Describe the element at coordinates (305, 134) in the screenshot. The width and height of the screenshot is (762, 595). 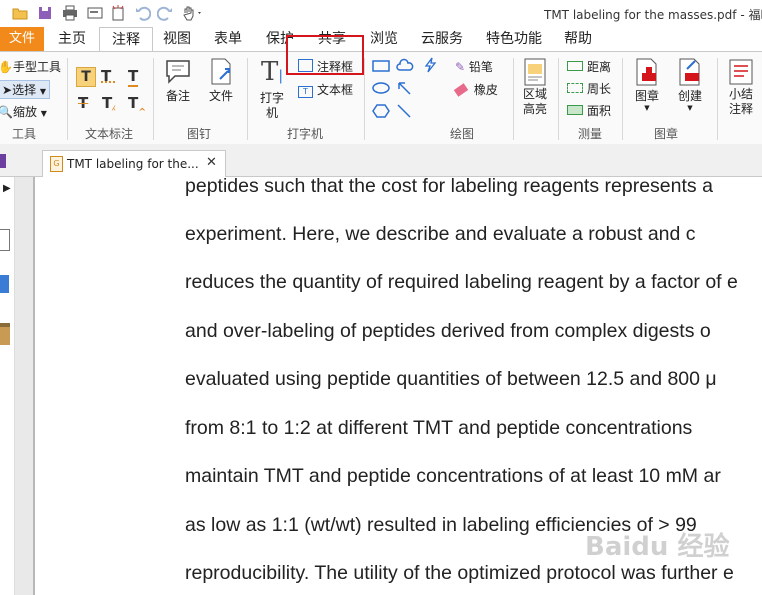
I see `group-label-typewriter: 打字机` at that location.